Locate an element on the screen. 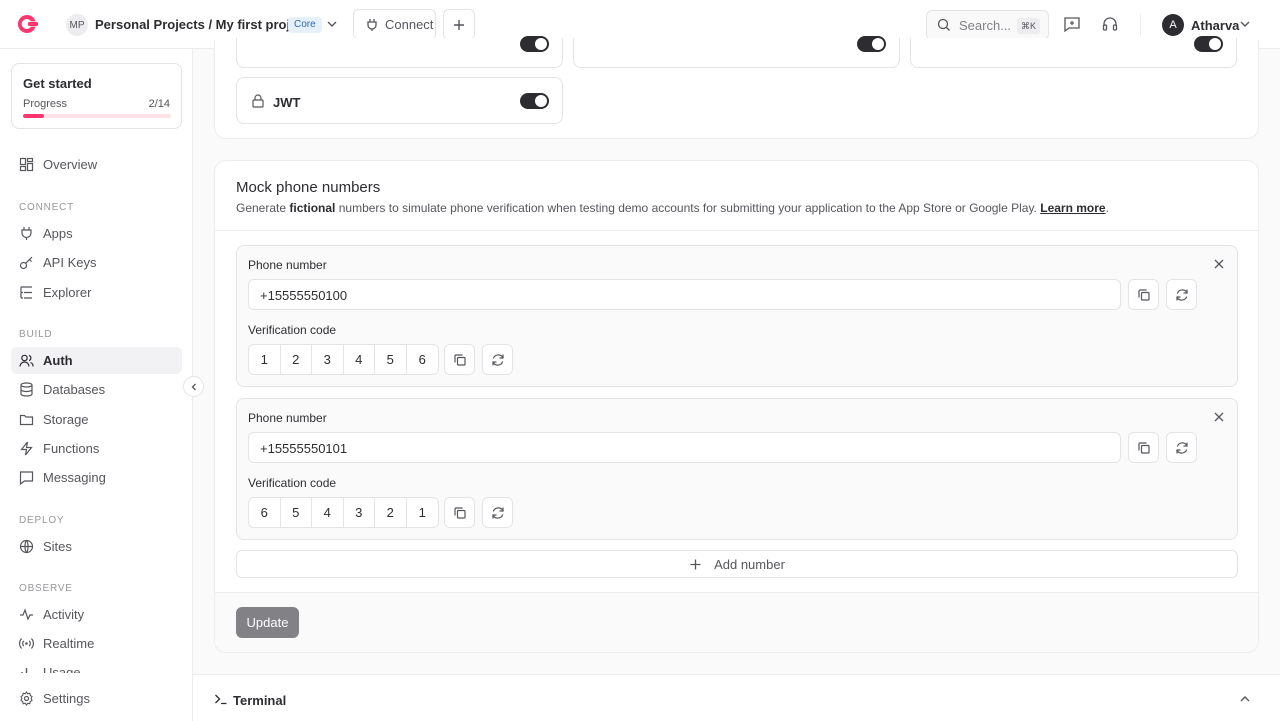 Image resolution: width=1280 pixels, height=721 pixels. search-input: Search... ⌘K is located at coordinates (987, 25).